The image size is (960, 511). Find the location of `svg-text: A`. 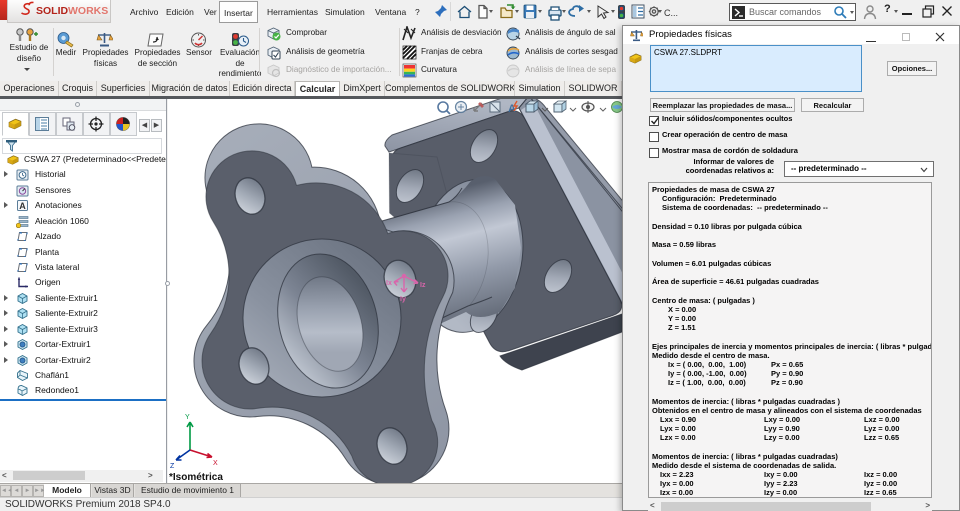

svg-text: A is located at coordinates (22, 206).